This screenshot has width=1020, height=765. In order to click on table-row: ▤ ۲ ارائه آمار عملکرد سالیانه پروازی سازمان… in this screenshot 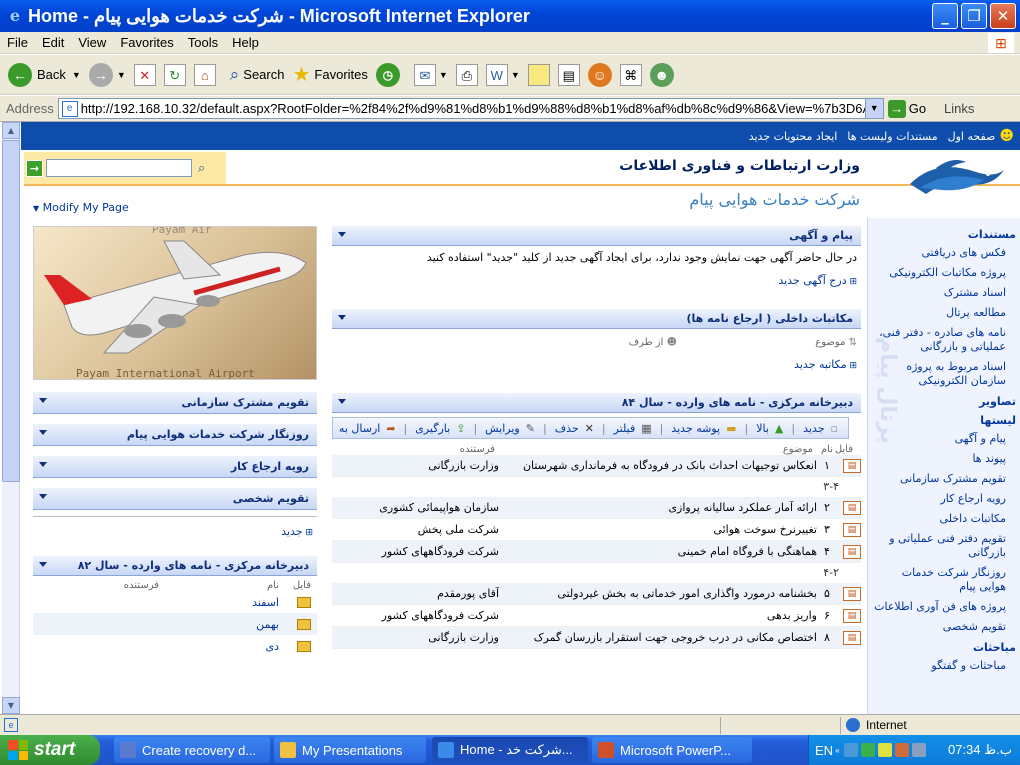, I will do `click(596, 508)`.